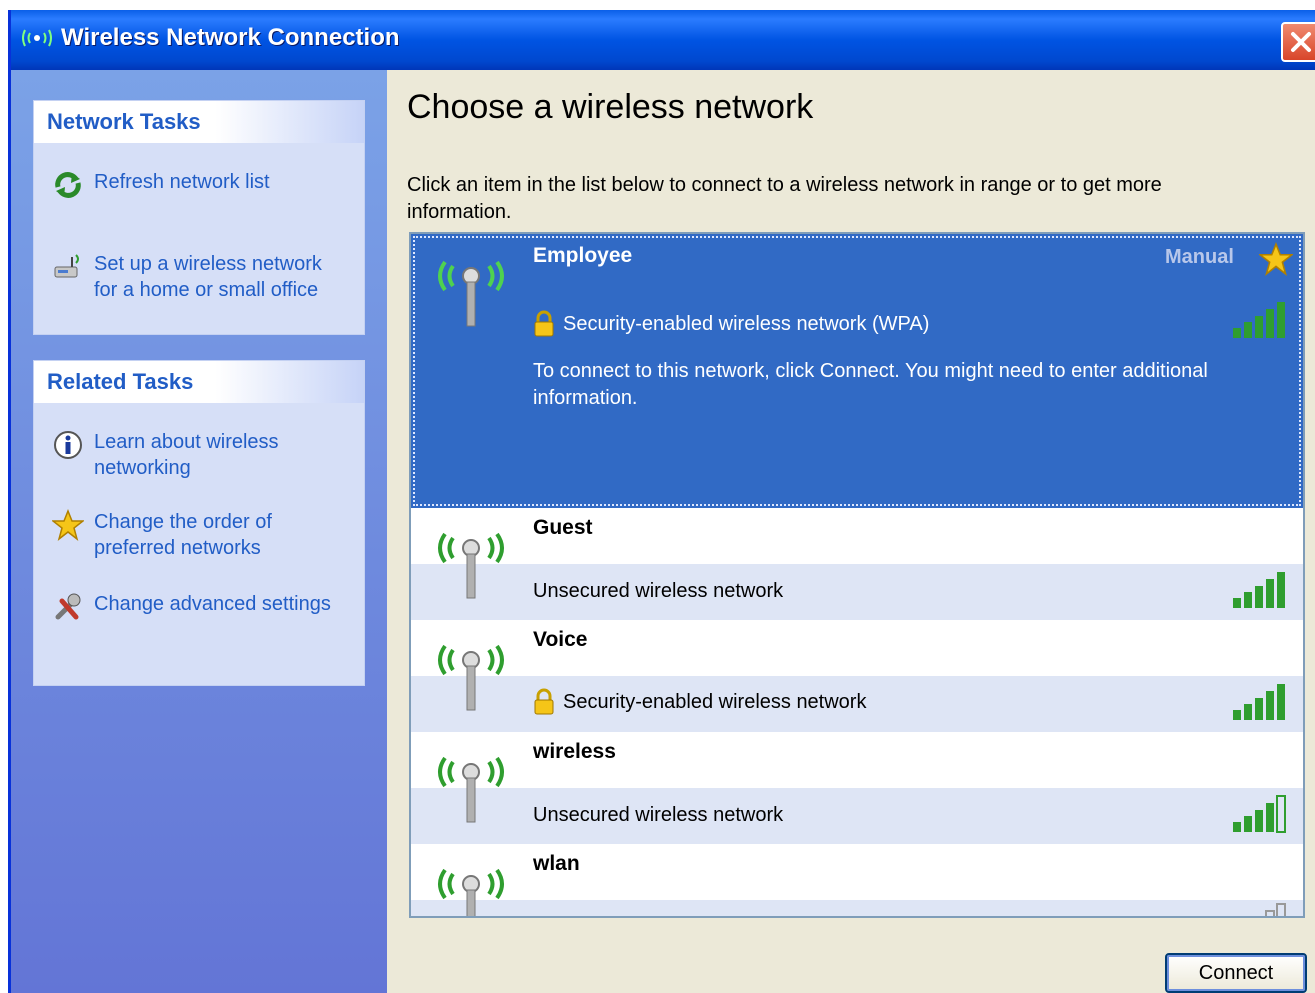 The width and height of the screenshot is (1315, 993). I want to click on network-item-guest: Guest Unsecured wireless network, so click(857, 564).